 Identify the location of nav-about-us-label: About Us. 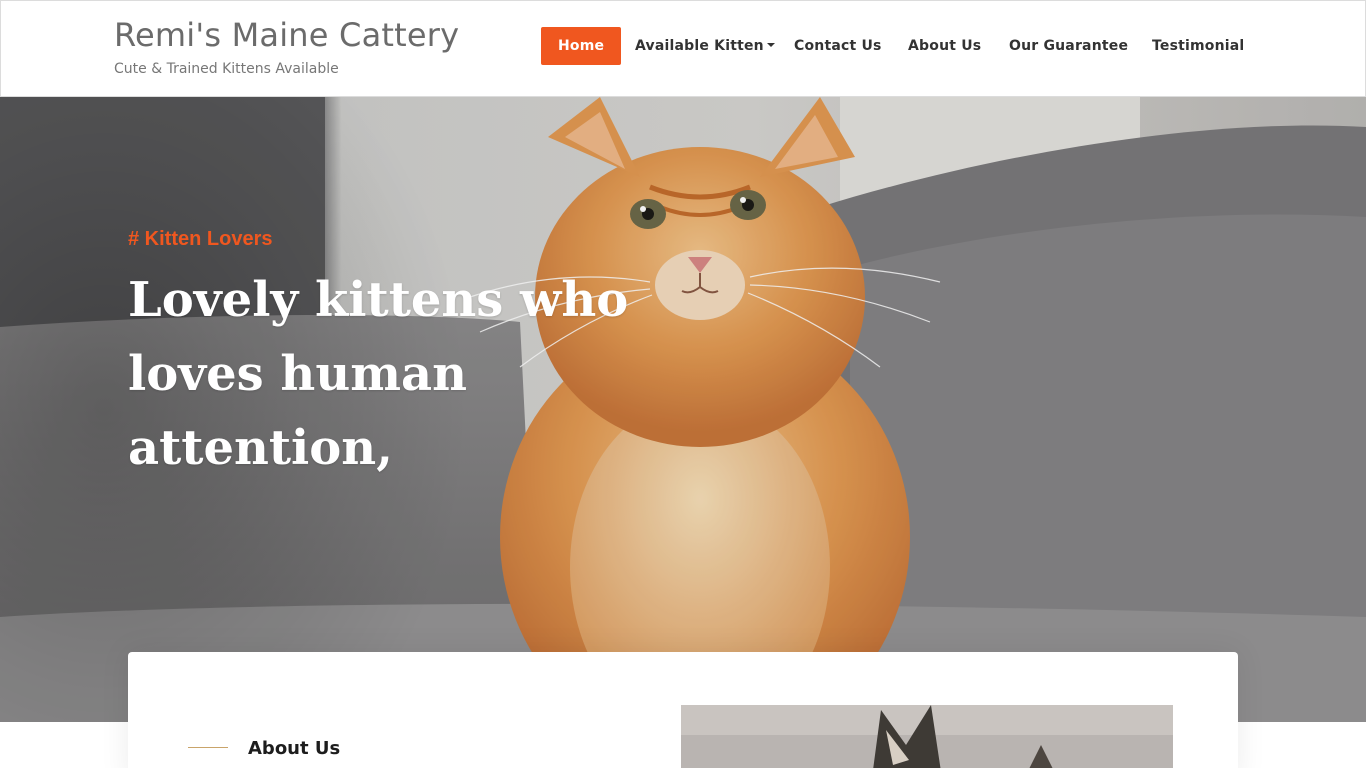
(945, 46).